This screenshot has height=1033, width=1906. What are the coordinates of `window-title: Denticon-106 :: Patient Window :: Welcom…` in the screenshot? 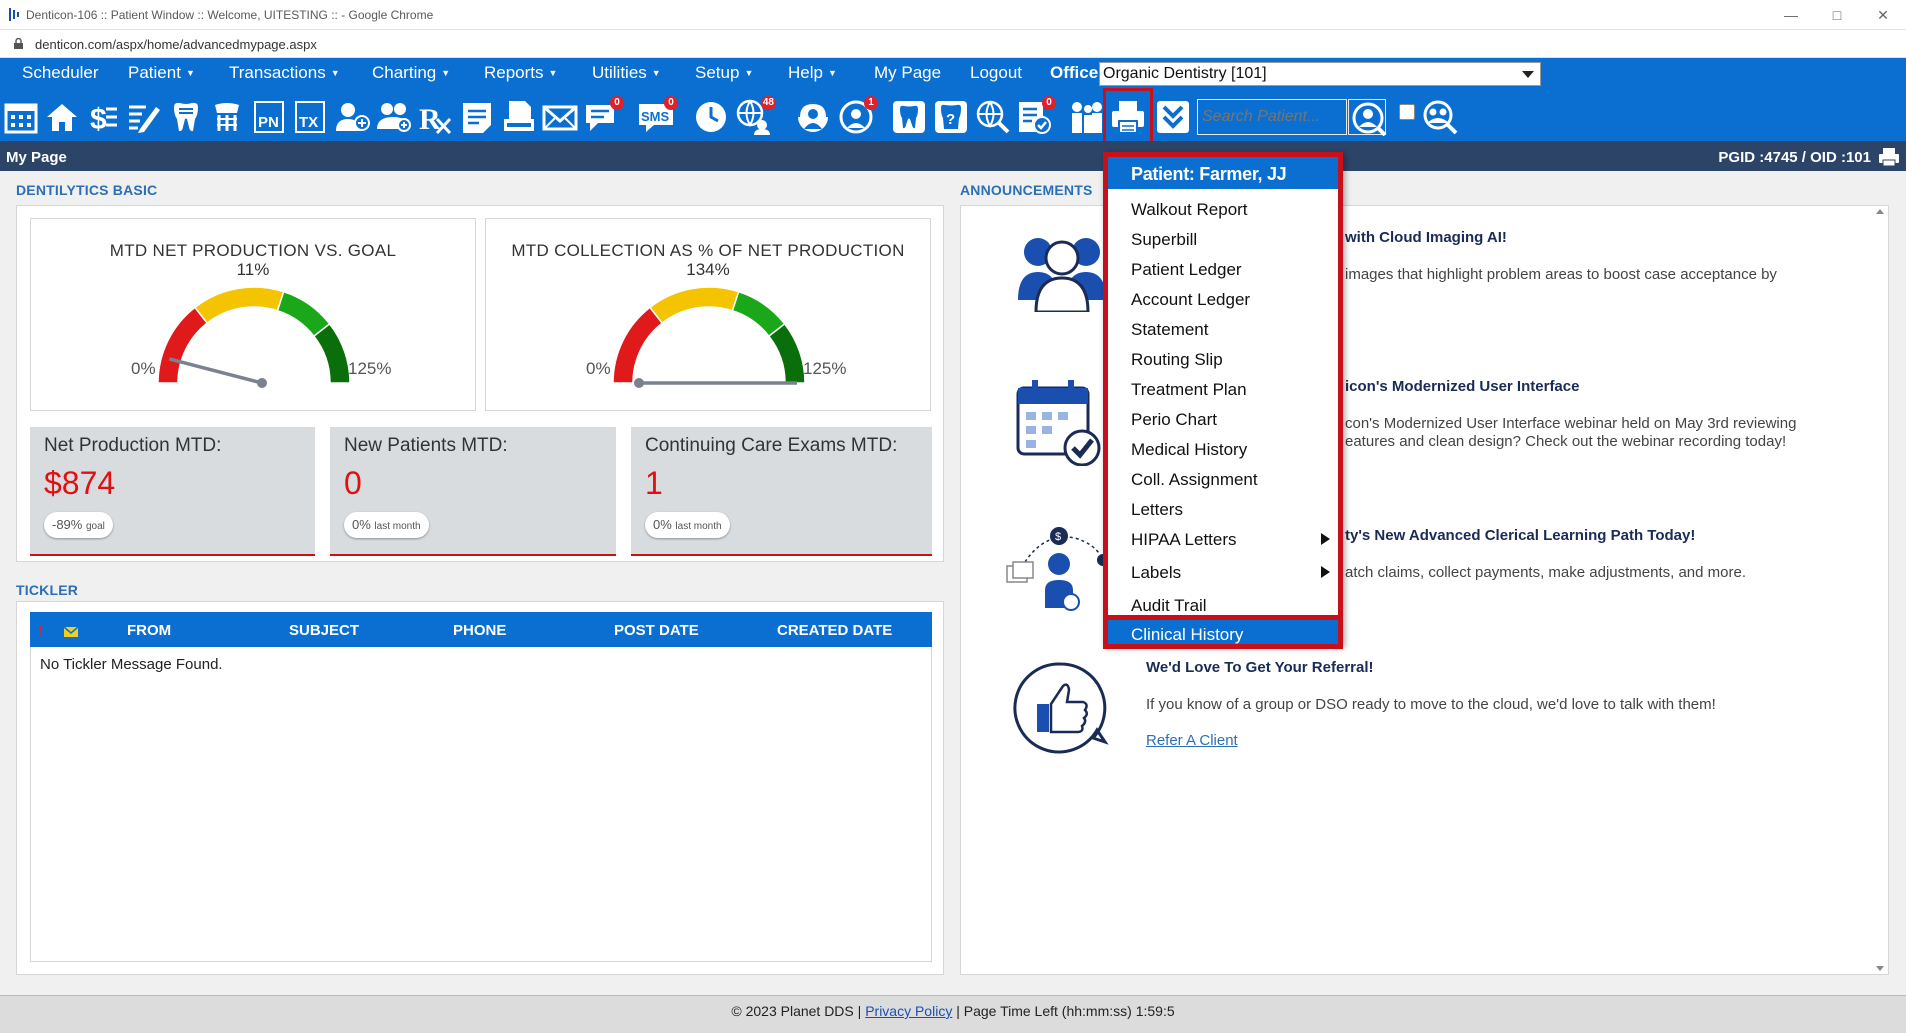 It's located at (230, 15).